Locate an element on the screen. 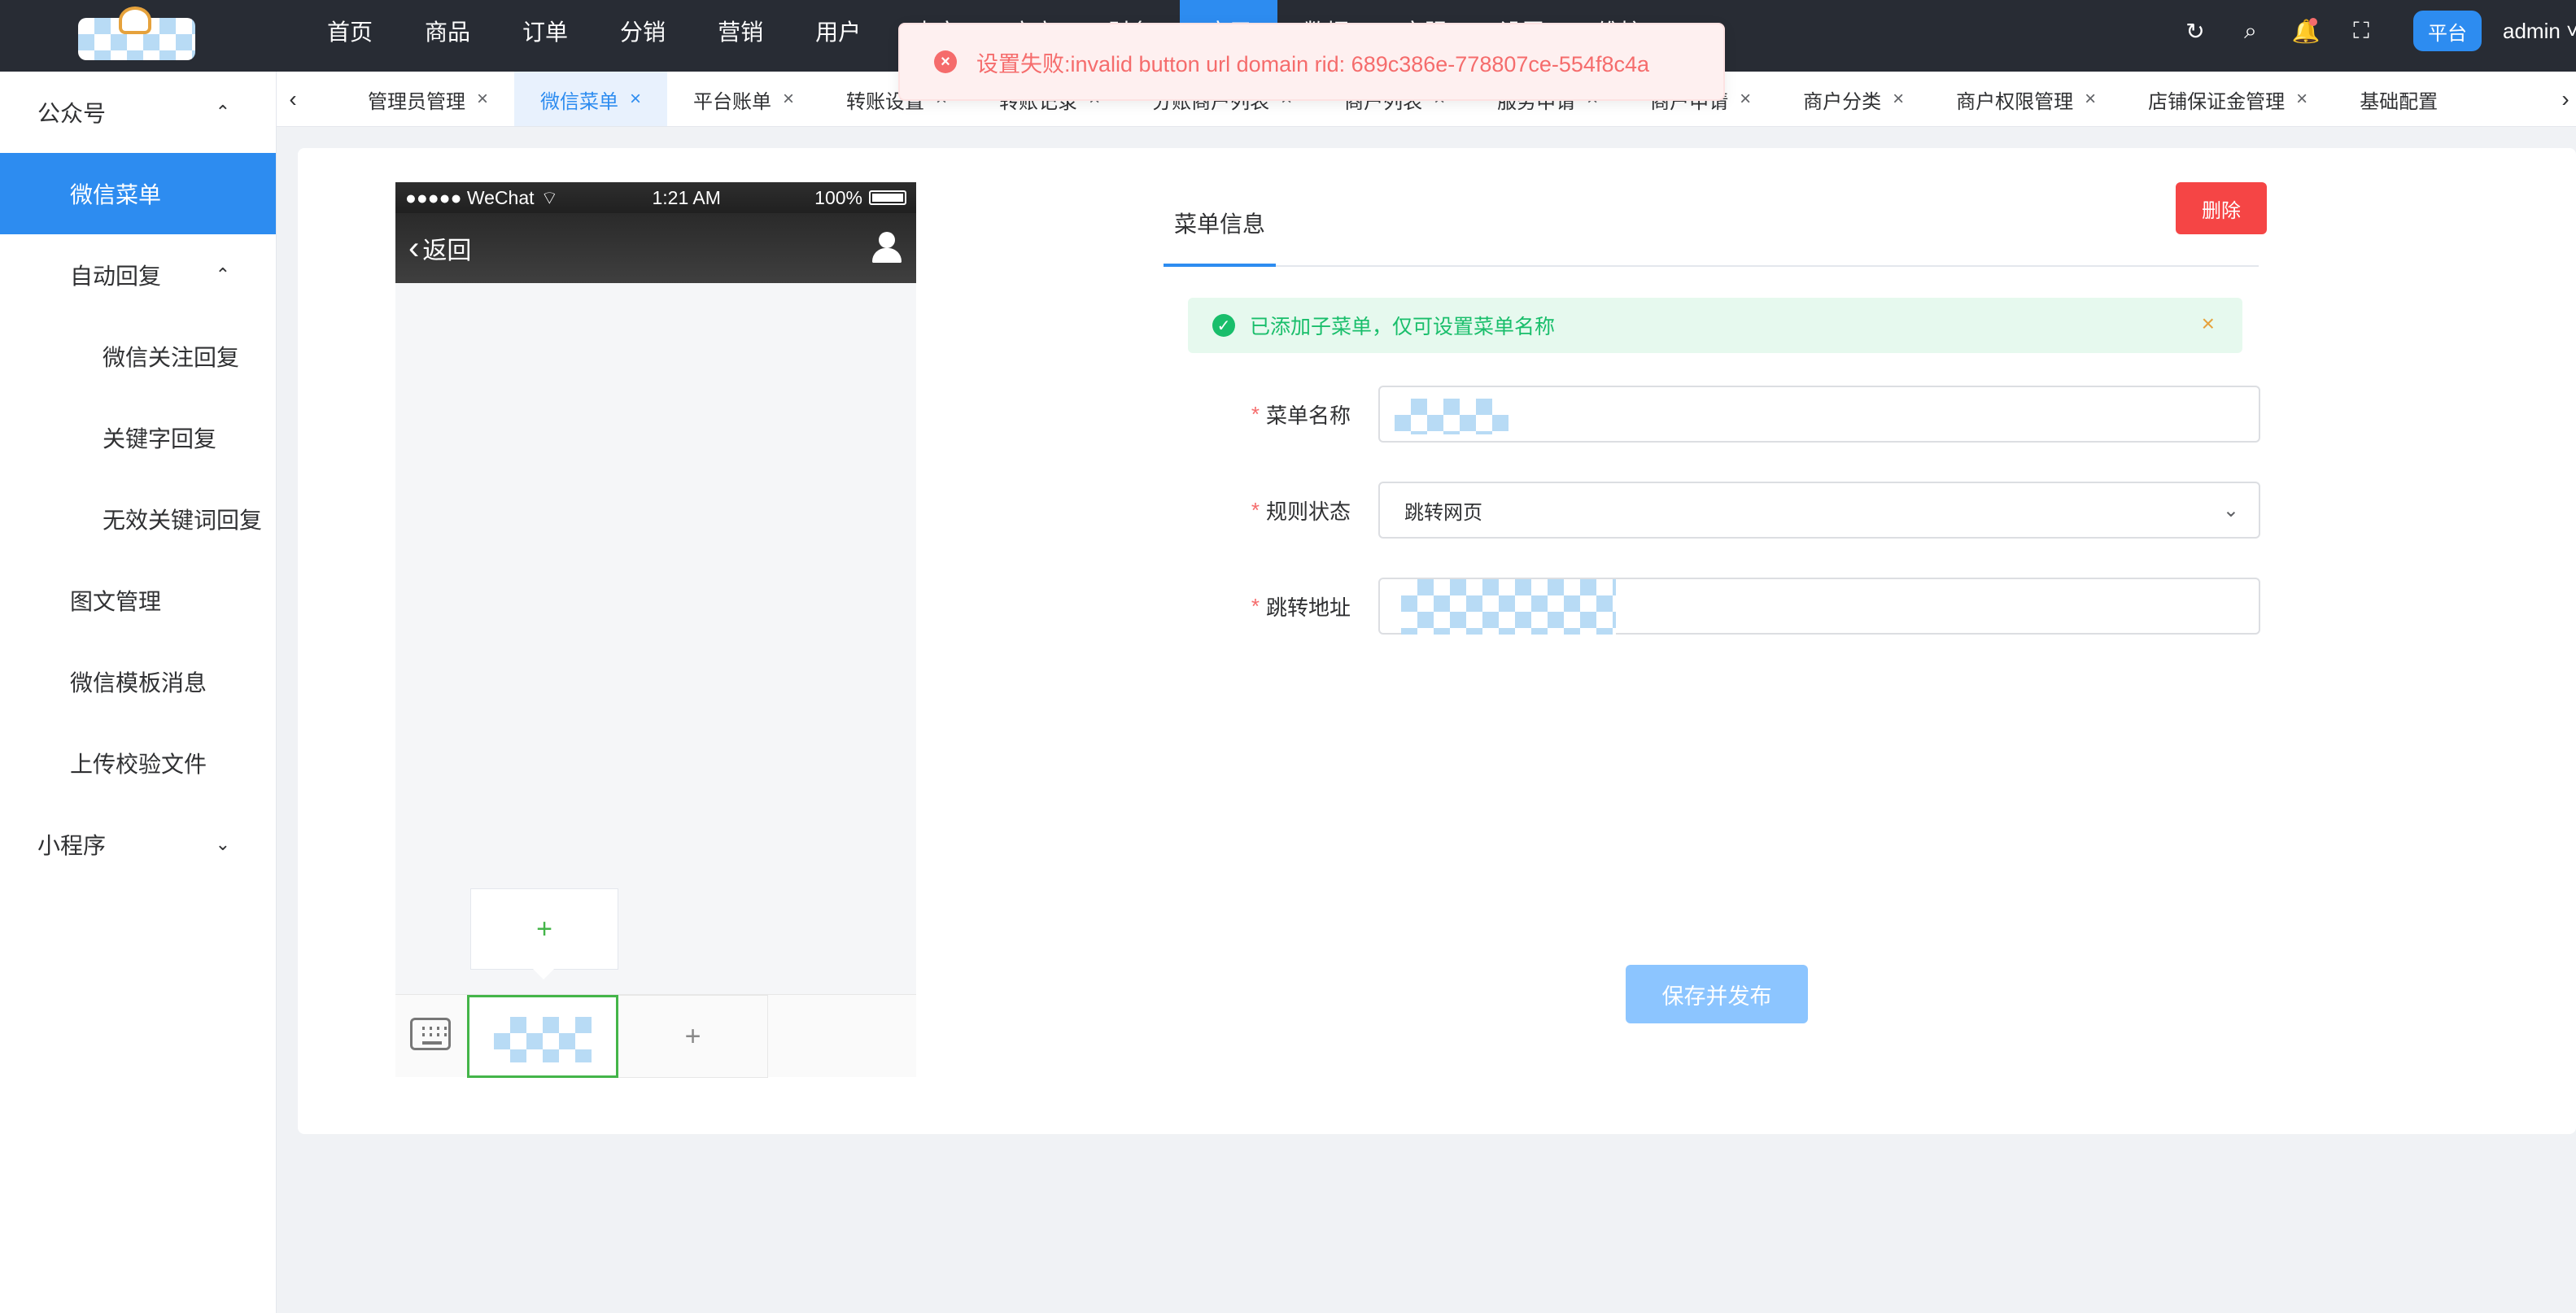 This screenshot has width=2576, height=1313. rule-status-select: 跳转网页 ⌄ is located at coordinates (1819, 510).